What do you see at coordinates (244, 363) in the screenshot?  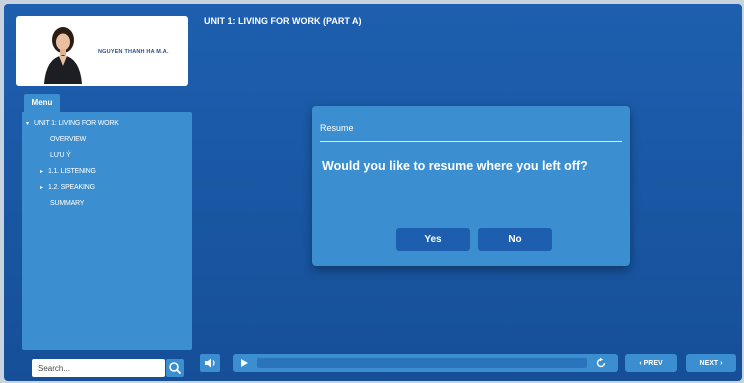 I see `play-icon` at bounding box center [244, 363].